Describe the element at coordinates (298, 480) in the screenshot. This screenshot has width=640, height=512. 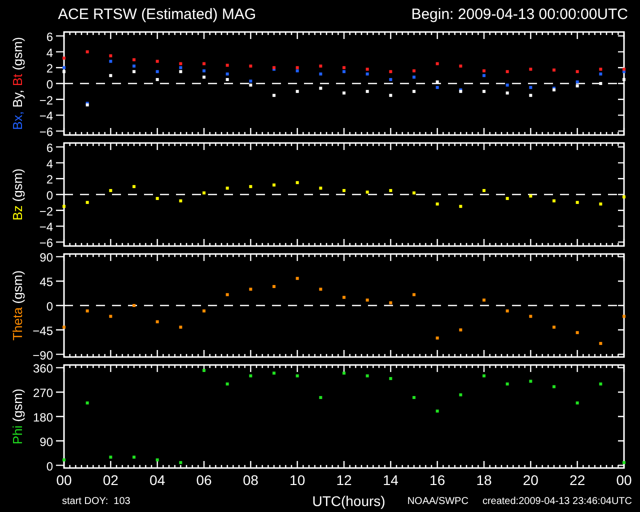
I see `x-tick-label: 10` at that location.